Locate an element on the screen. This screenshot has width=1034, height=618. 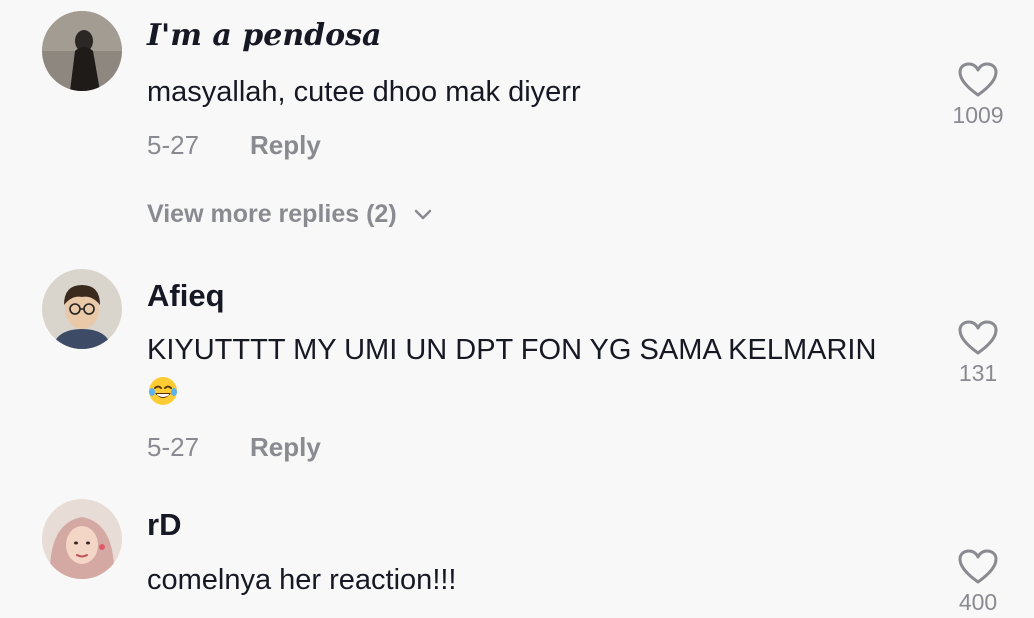
like-button: 1009 is located at coordinates (978, 95).